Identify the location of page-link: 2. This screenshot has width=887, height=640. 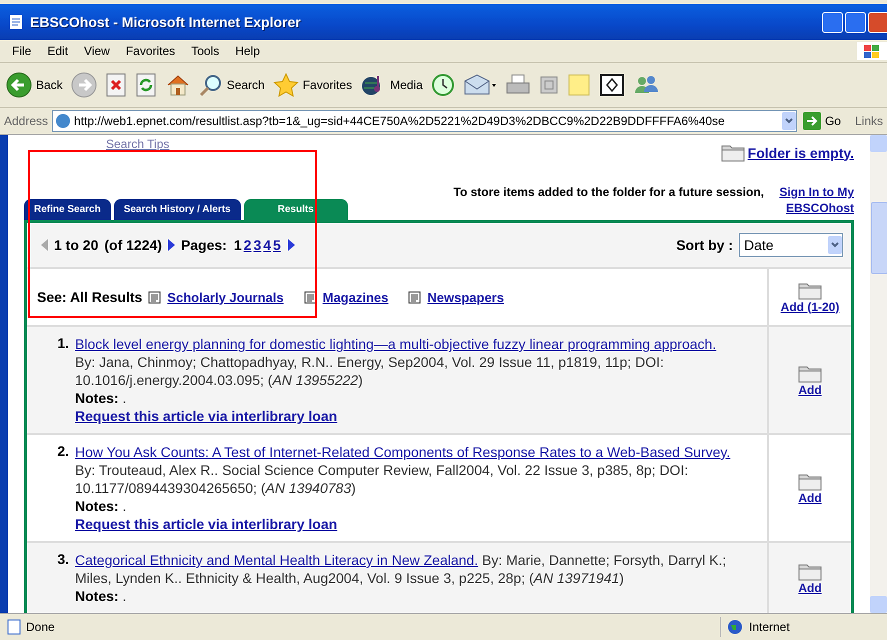
(247, 245).